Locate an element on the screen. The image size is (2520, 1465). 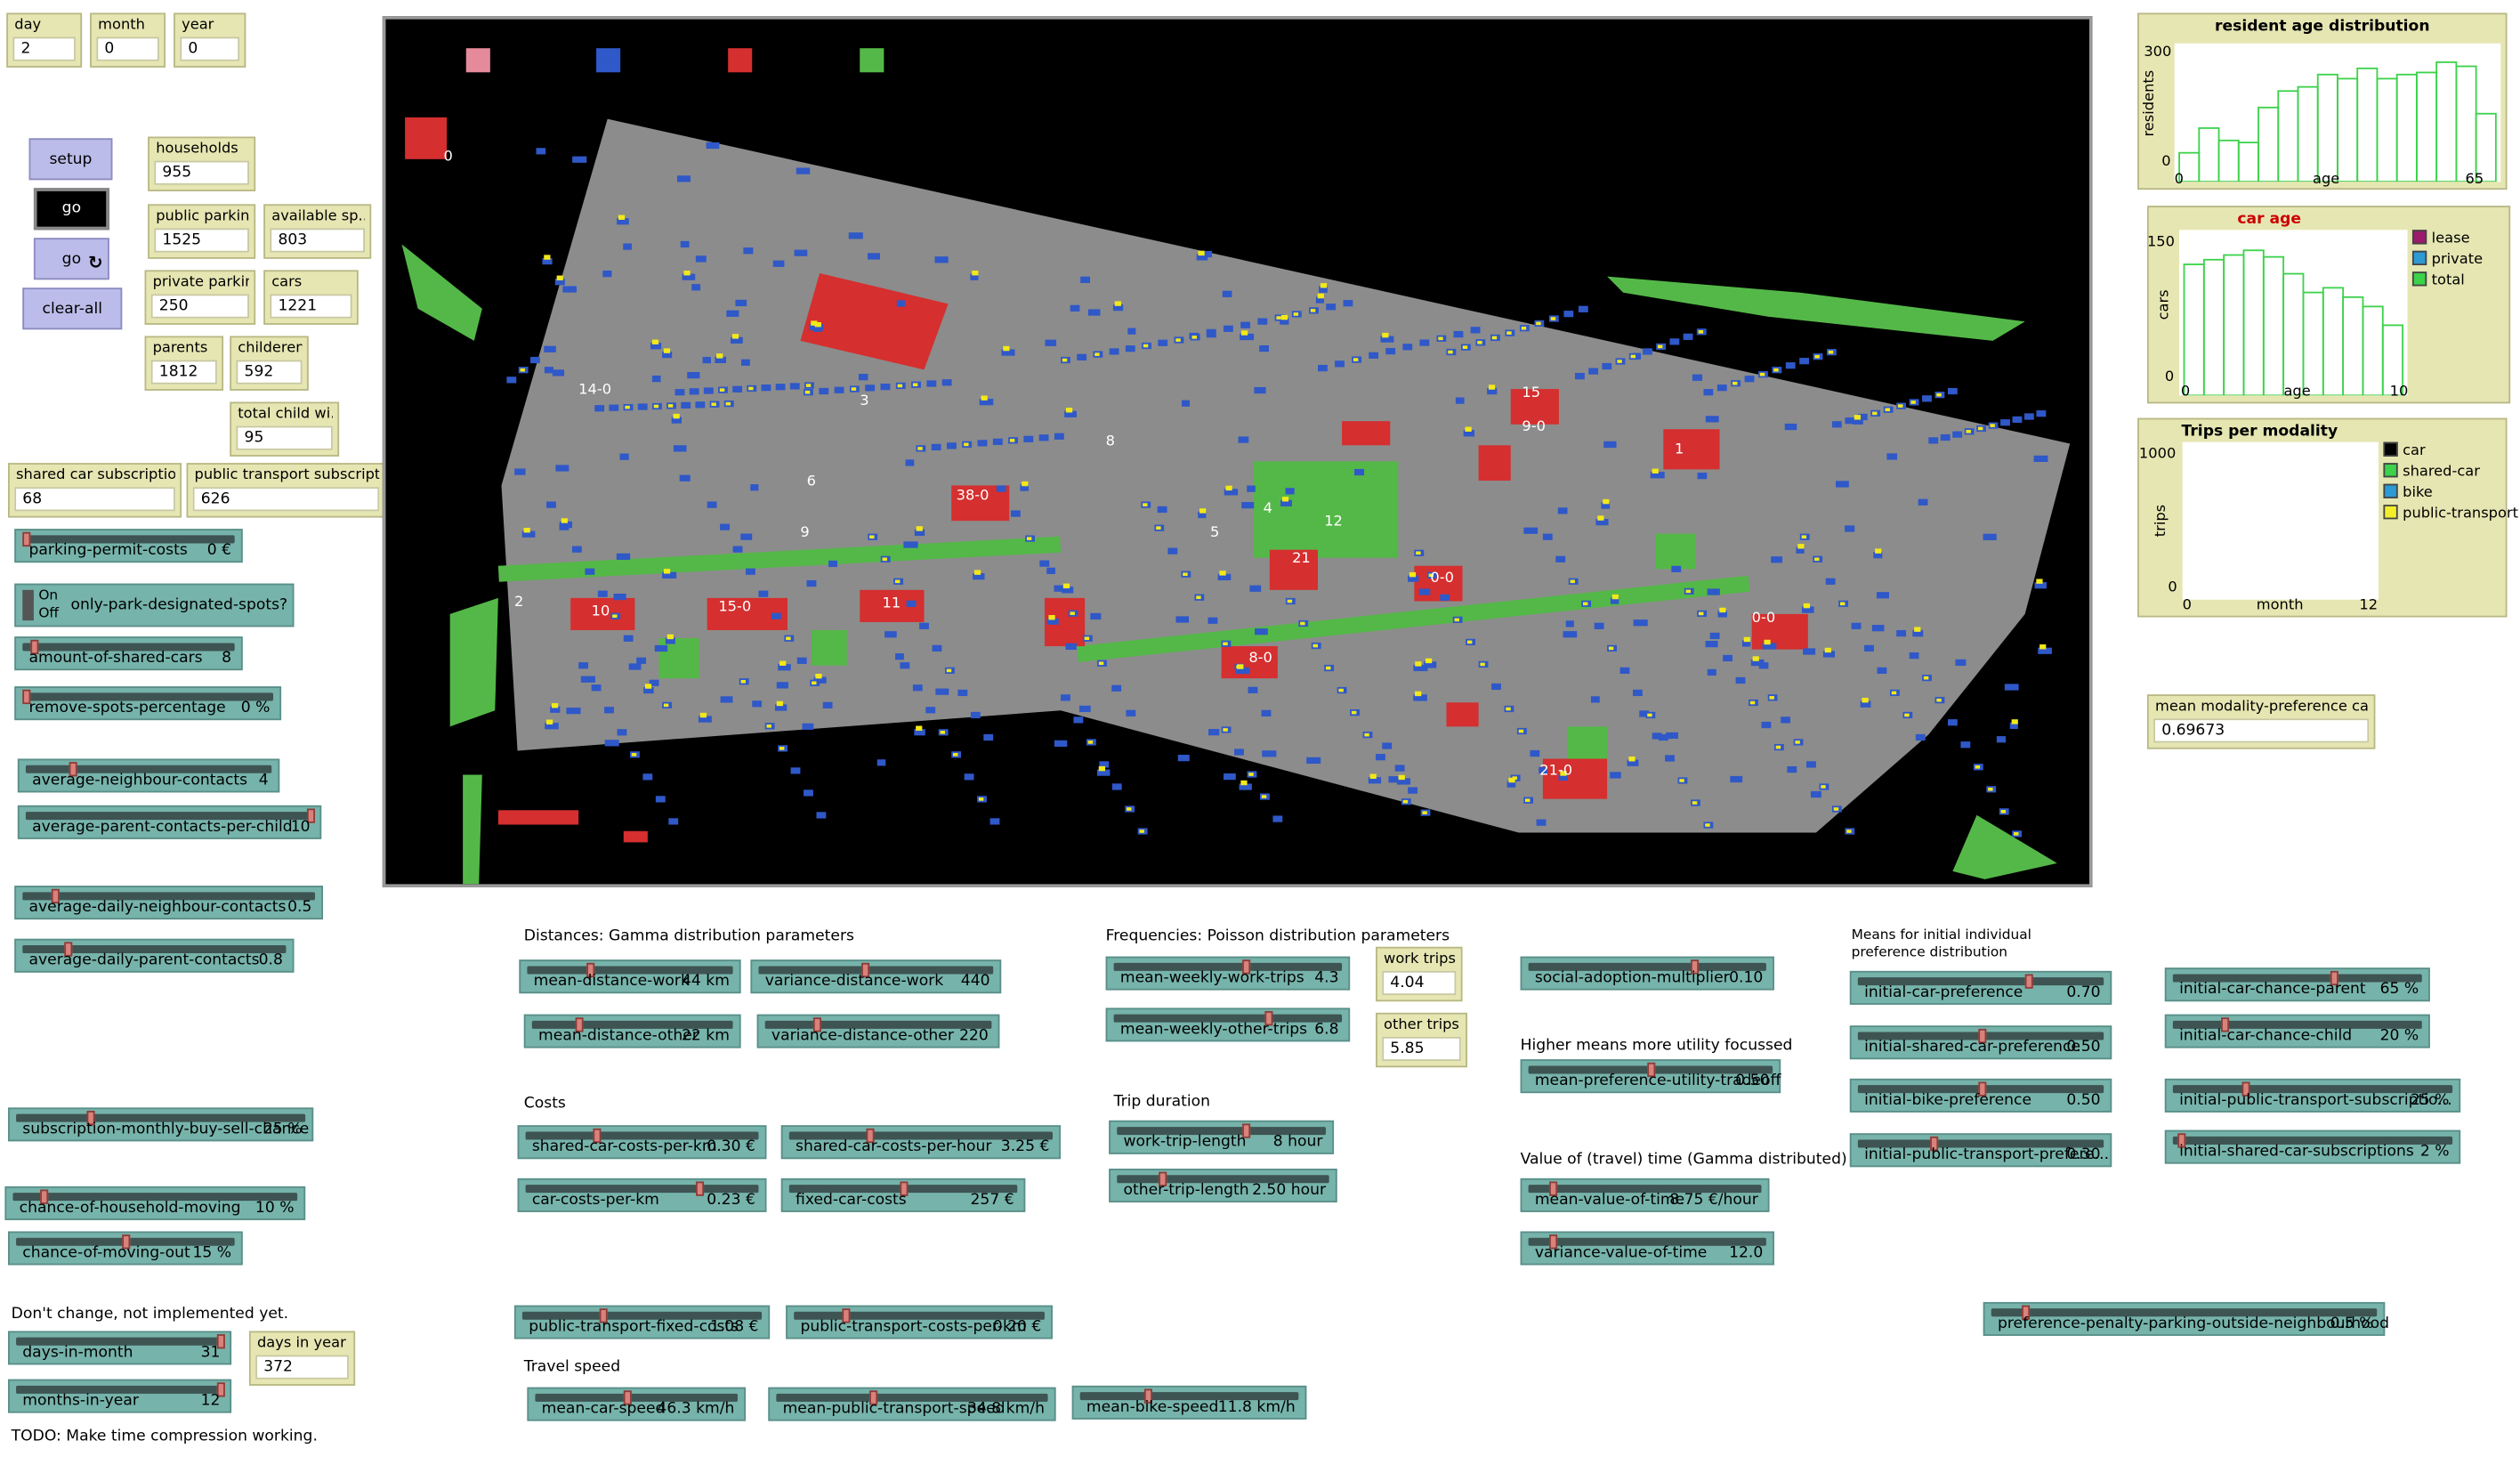
car-costs-per-km-slider: car-costs-per-km 0.23 € is located at coordinates (642, 1195).